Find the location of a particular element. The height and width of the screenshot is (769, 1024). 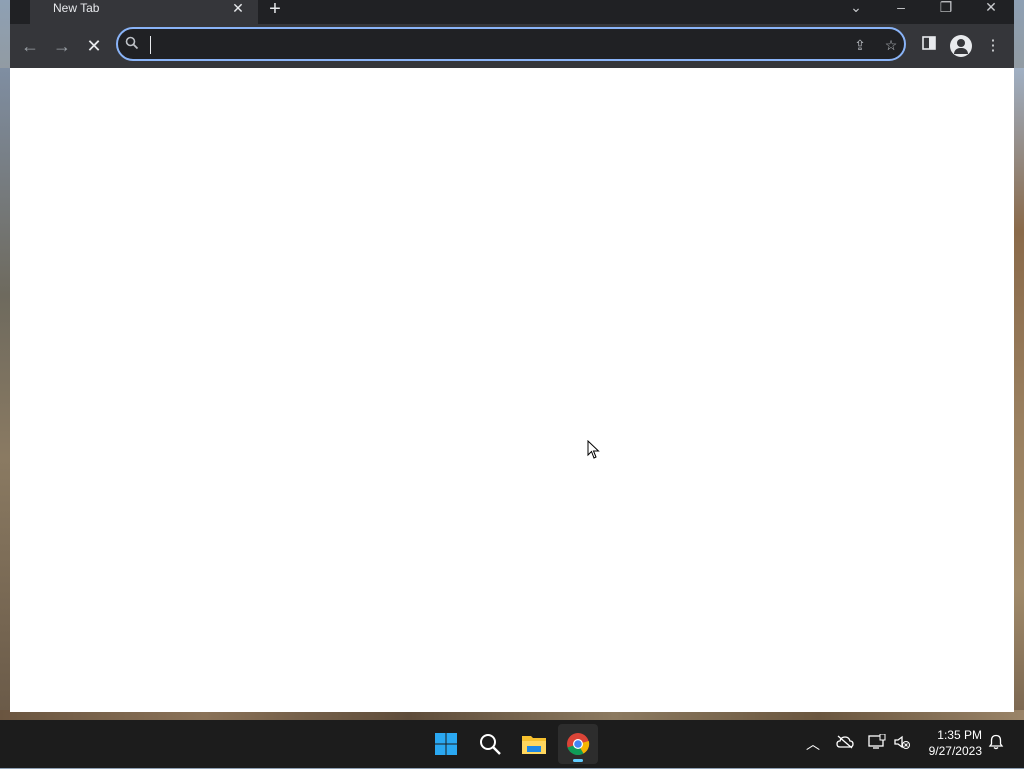

browser-toolbar: ← → ✕ ⇪ ☆ ⋮ is located at coordinates (512, 46).